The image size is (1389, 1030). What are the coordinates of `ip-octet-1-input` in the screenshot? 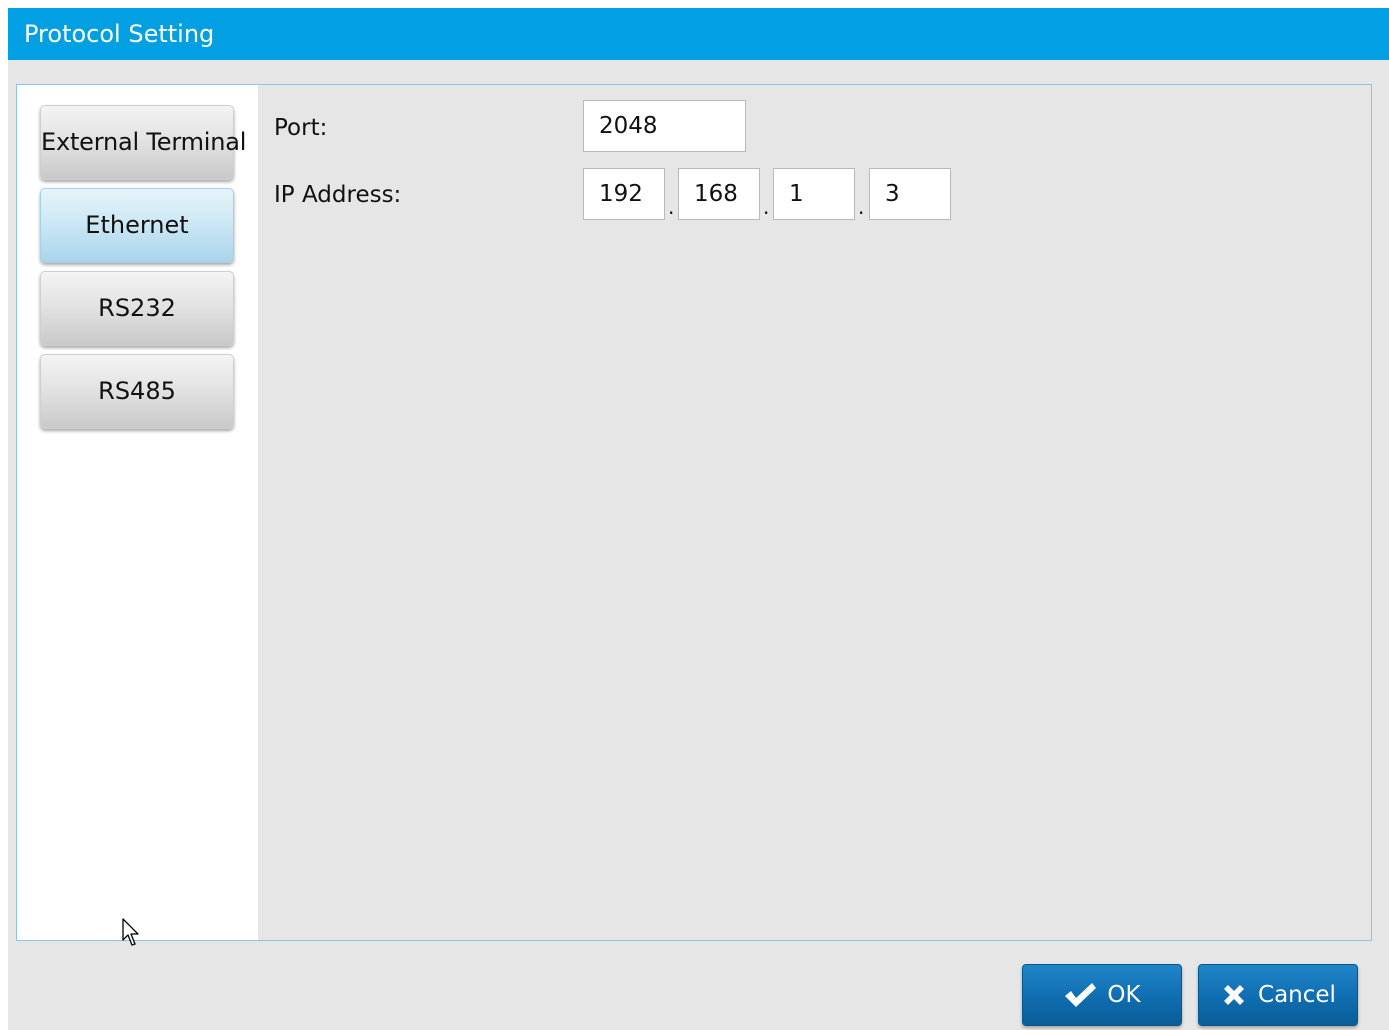 It's located at (624, 194).